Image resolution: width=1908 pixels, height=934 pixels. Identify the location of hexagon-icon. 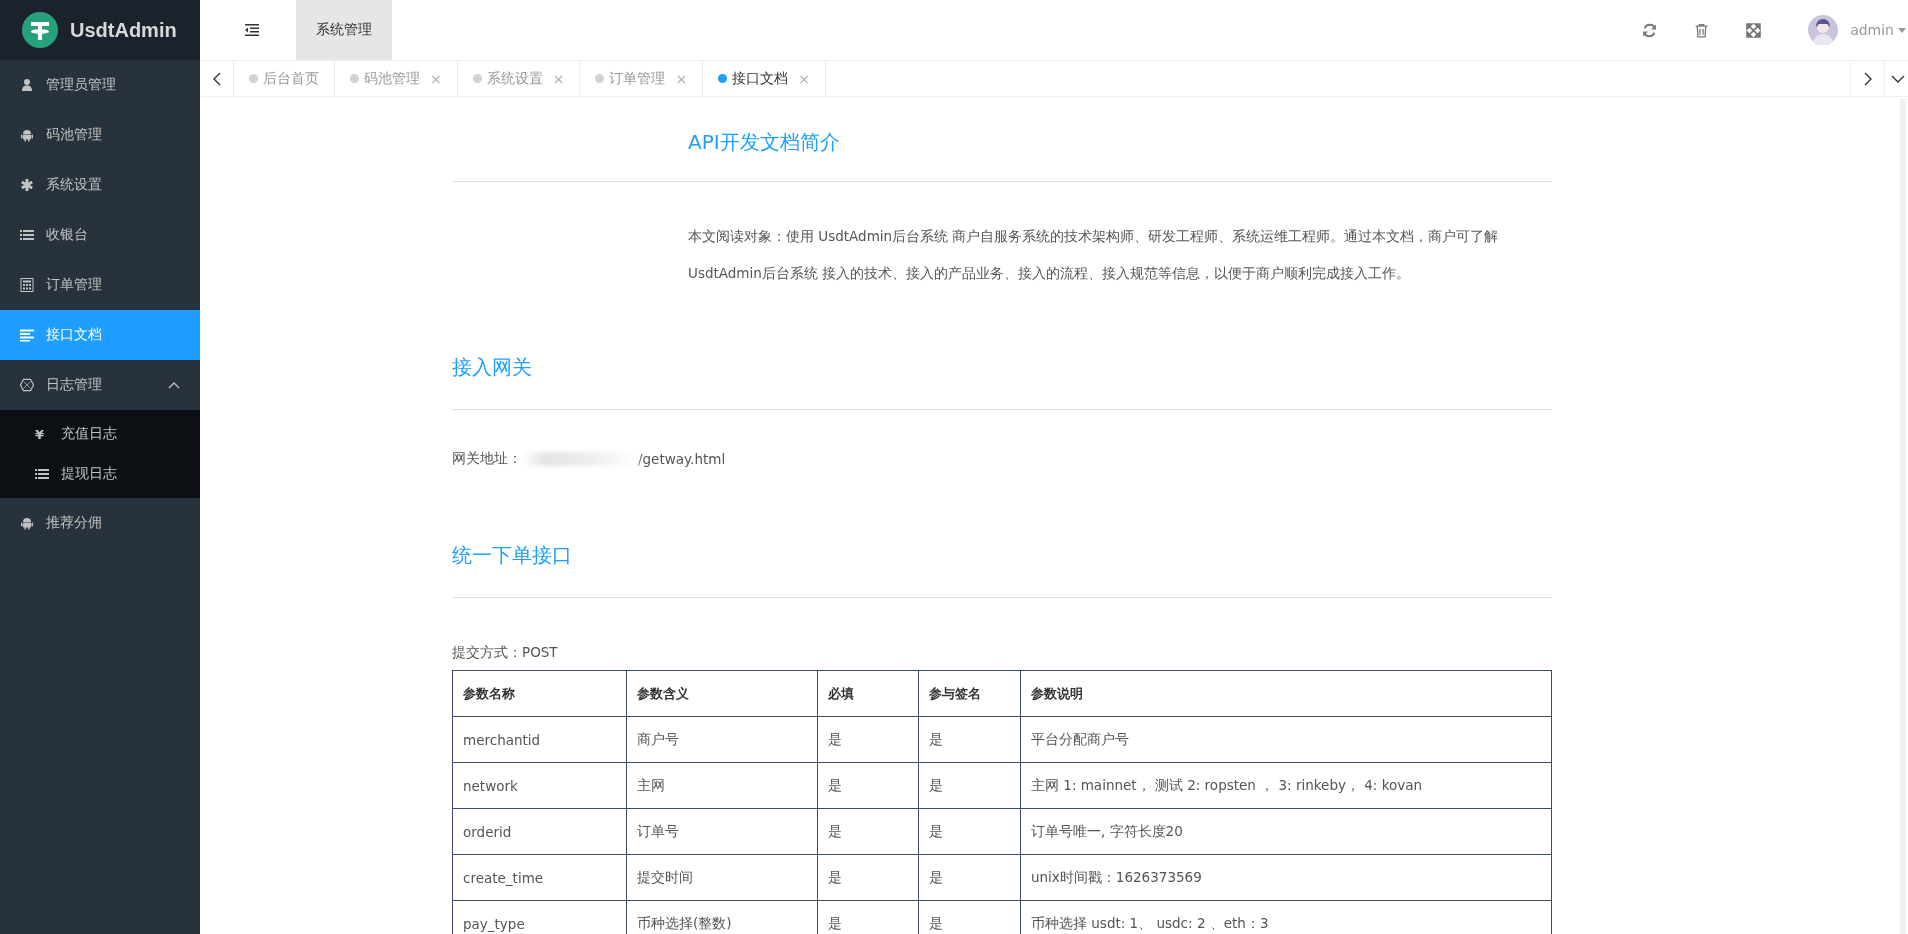
(27, 385).